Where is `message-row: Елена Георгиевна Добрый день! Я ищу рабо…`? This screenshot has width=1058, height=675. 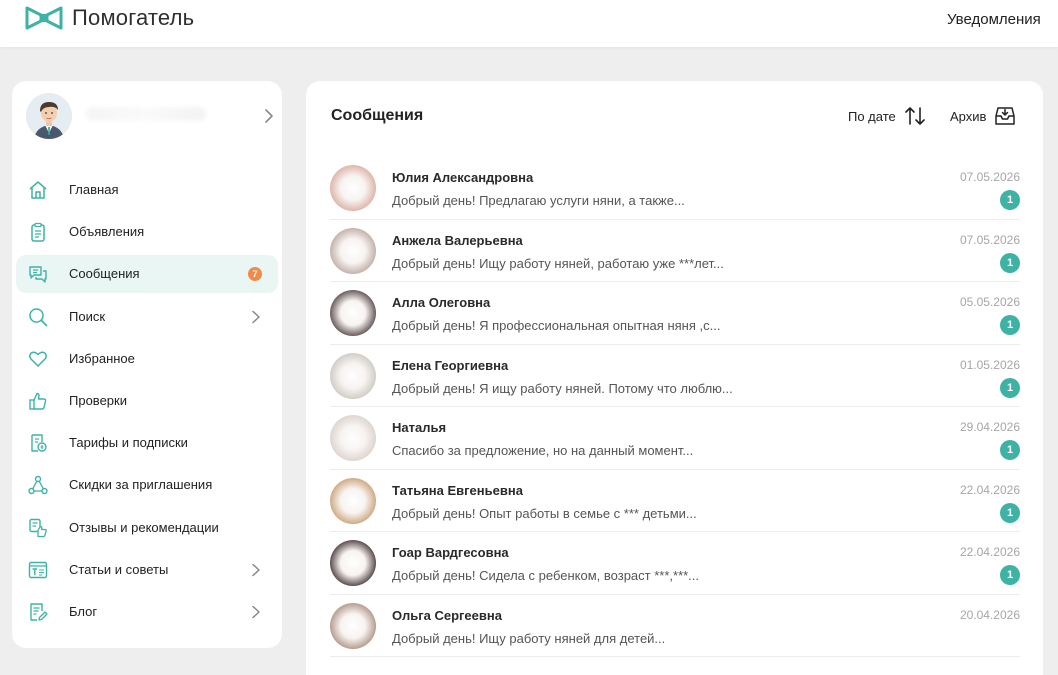
message-row: Елена Георгиевна Добрый день! Я ищу рабо… is located at coordinates (675, 376).